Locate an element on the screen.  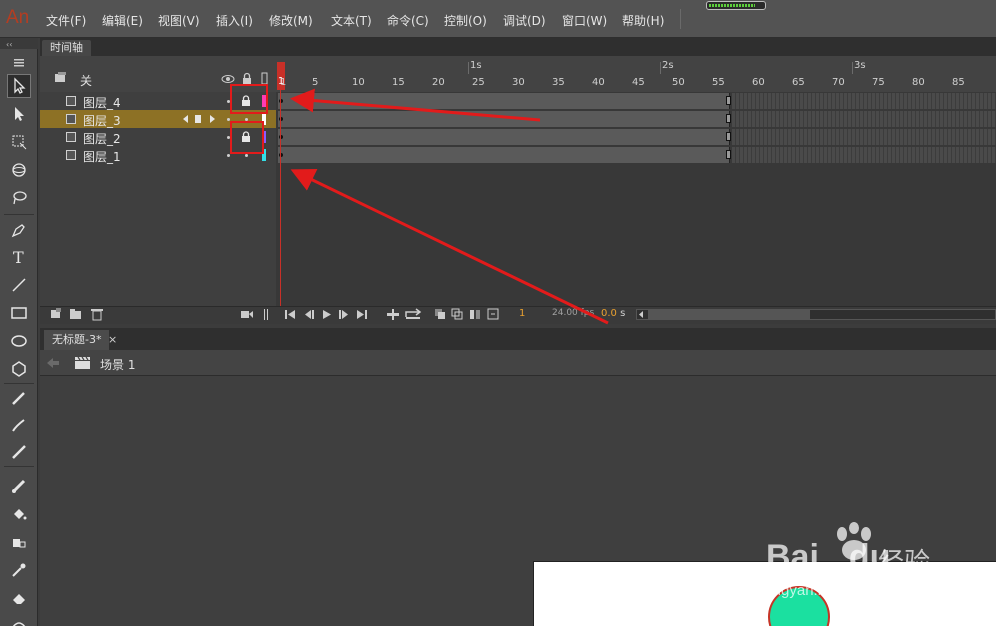
ruler-frame-label: 5 is located at coordinates (315, 82).